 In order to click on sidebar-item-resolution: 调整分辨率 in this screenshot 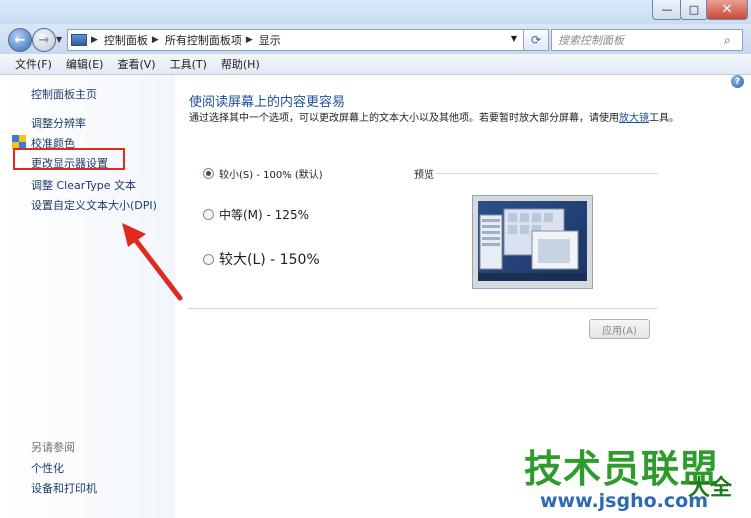, I will do `click(58, 123)`.